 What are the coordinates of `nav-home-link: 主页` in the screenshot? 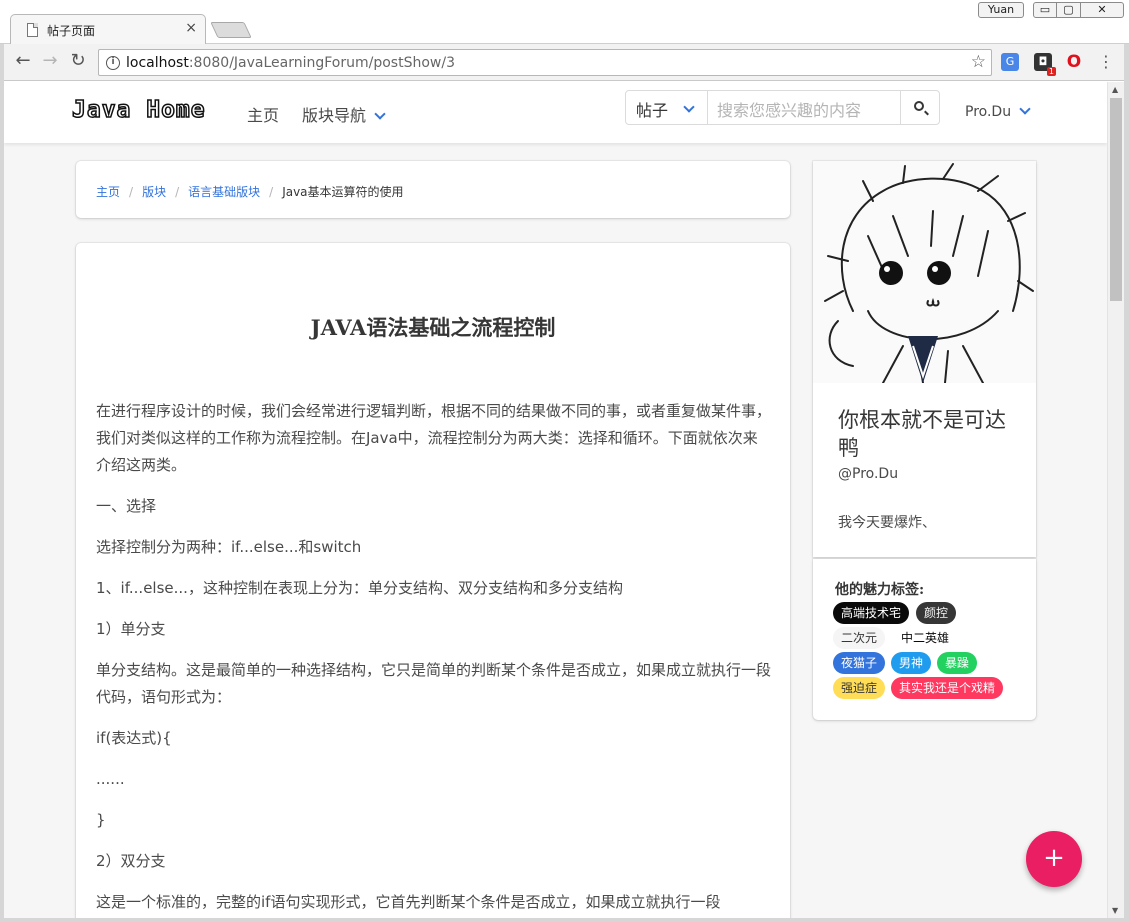 It's located at (263, 114).